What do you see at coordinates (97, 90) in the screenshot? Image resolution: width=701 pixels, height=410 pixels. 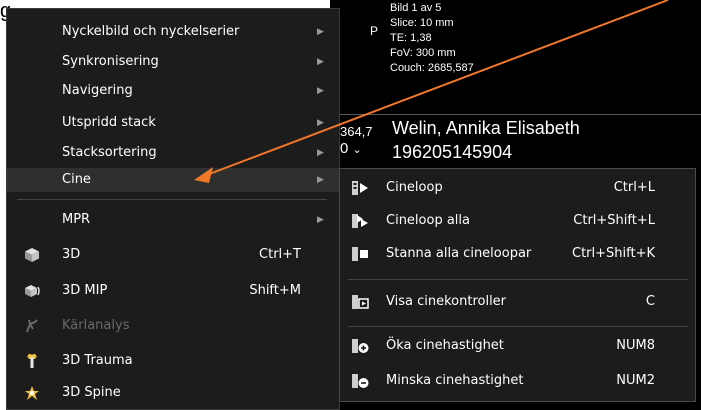 I see `menu-item-label: Navigering` at bounding box center [97, 90].